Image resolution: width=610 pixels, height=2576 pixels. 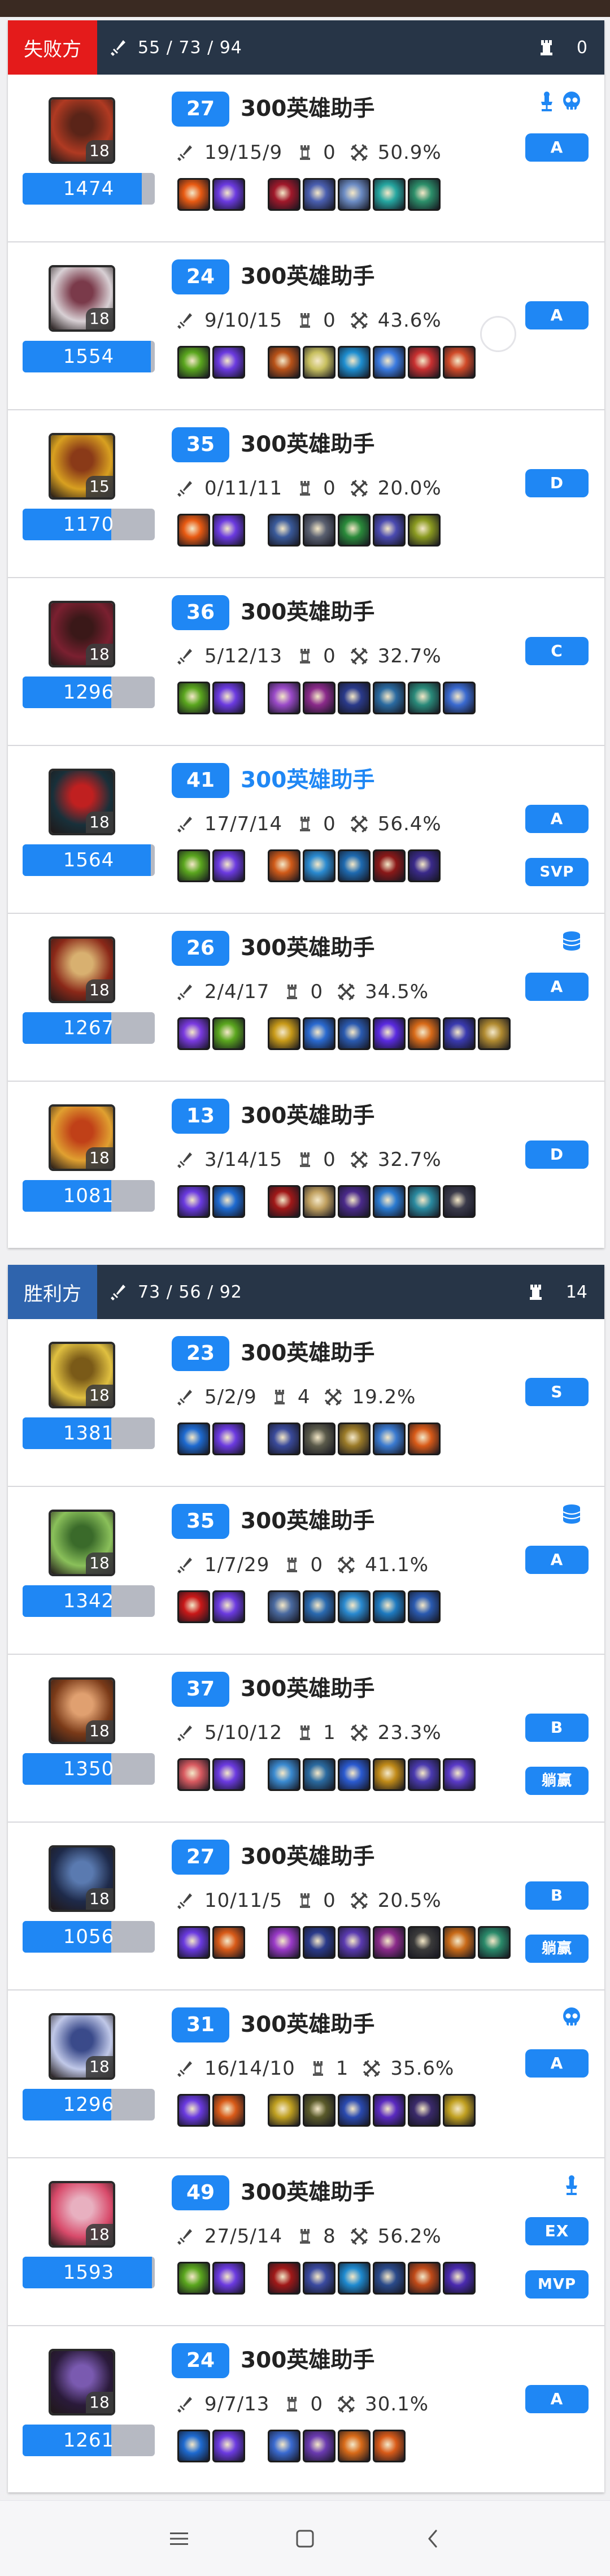 I want to click on home-square-icon, so click(x=305, y=2538).